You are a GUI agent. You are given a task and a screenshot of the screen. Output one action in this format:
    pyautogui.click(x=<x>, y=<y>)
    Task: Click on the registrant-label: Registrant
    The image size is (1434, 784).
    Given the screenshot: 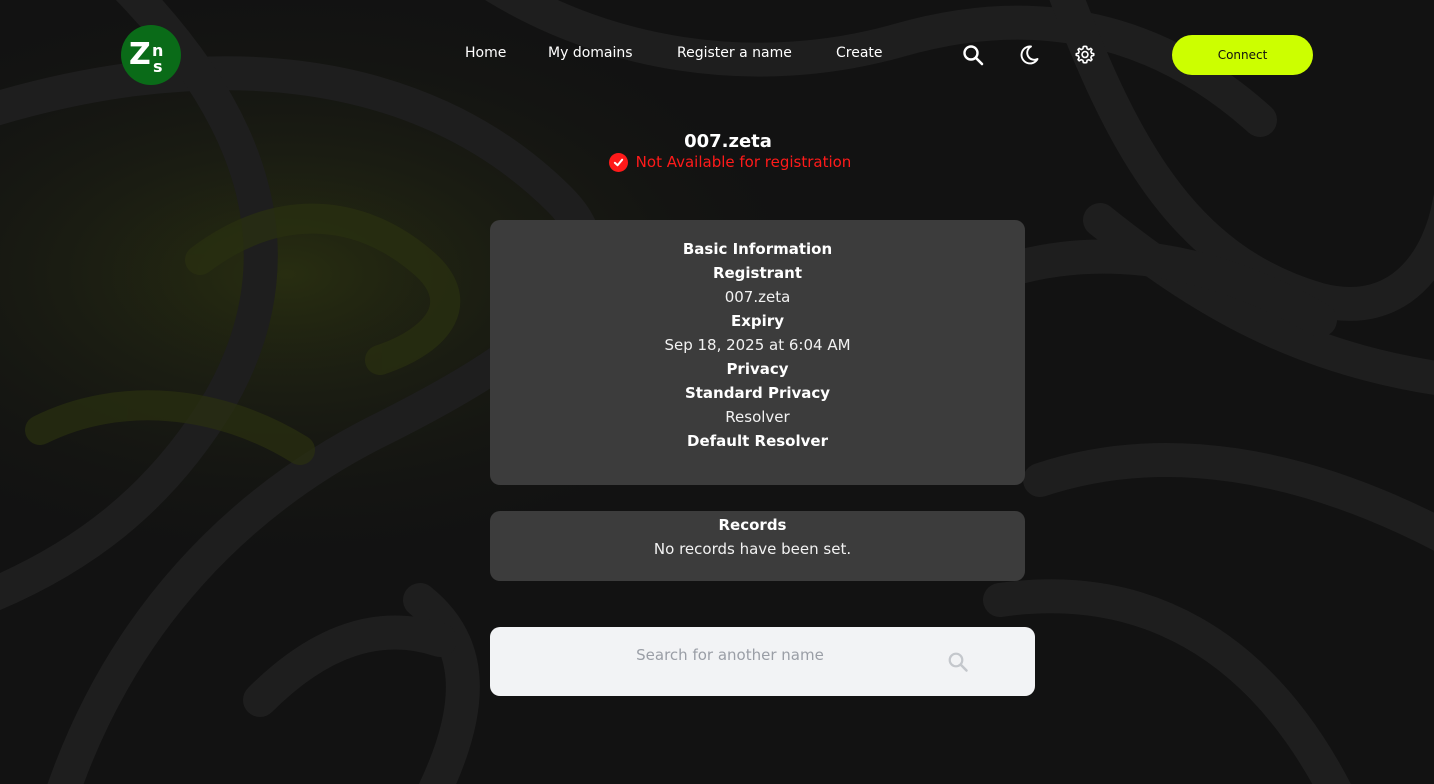 What is the action you would take?
    pyautogui.click(x=757, y=273)
    